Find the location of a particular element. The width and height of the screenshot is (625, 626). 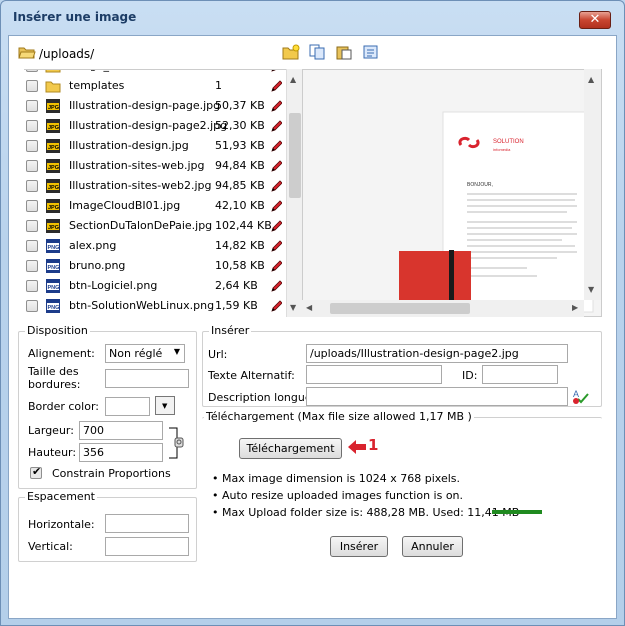

file-name: SectionDuTalonDePaie.jpg is located at coordinates (141, 225).